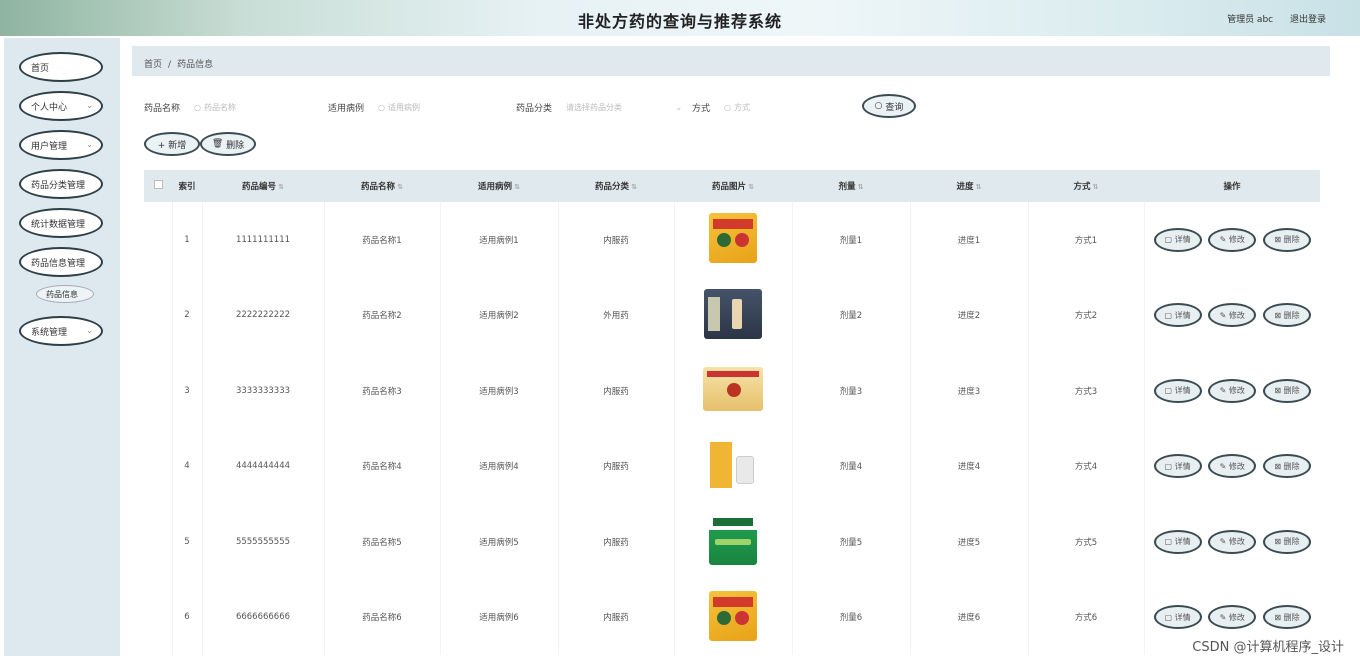 This screenshot has height=663, width=1360. I want to click on cell-indication: 适用病例3, so click(499, 391).